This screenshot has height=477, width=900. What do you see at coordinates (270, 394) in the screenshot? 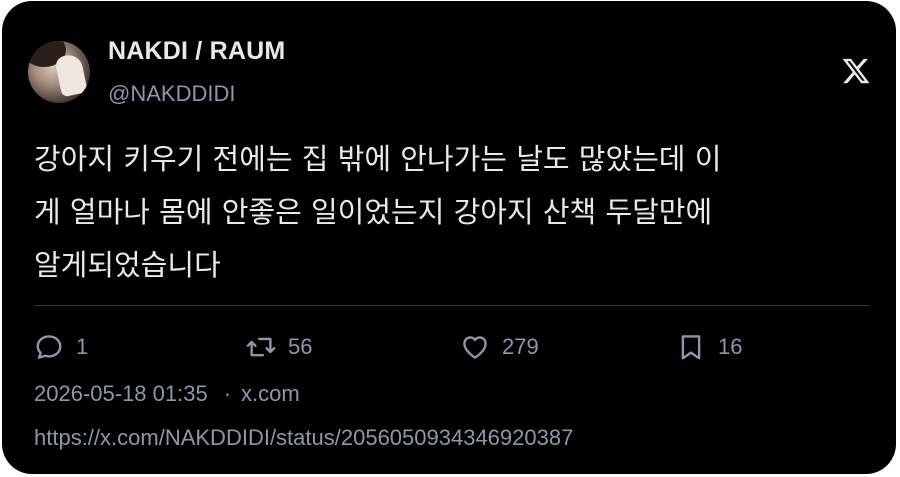
I see `source-link: x.com` at bounding box center [270, 394].